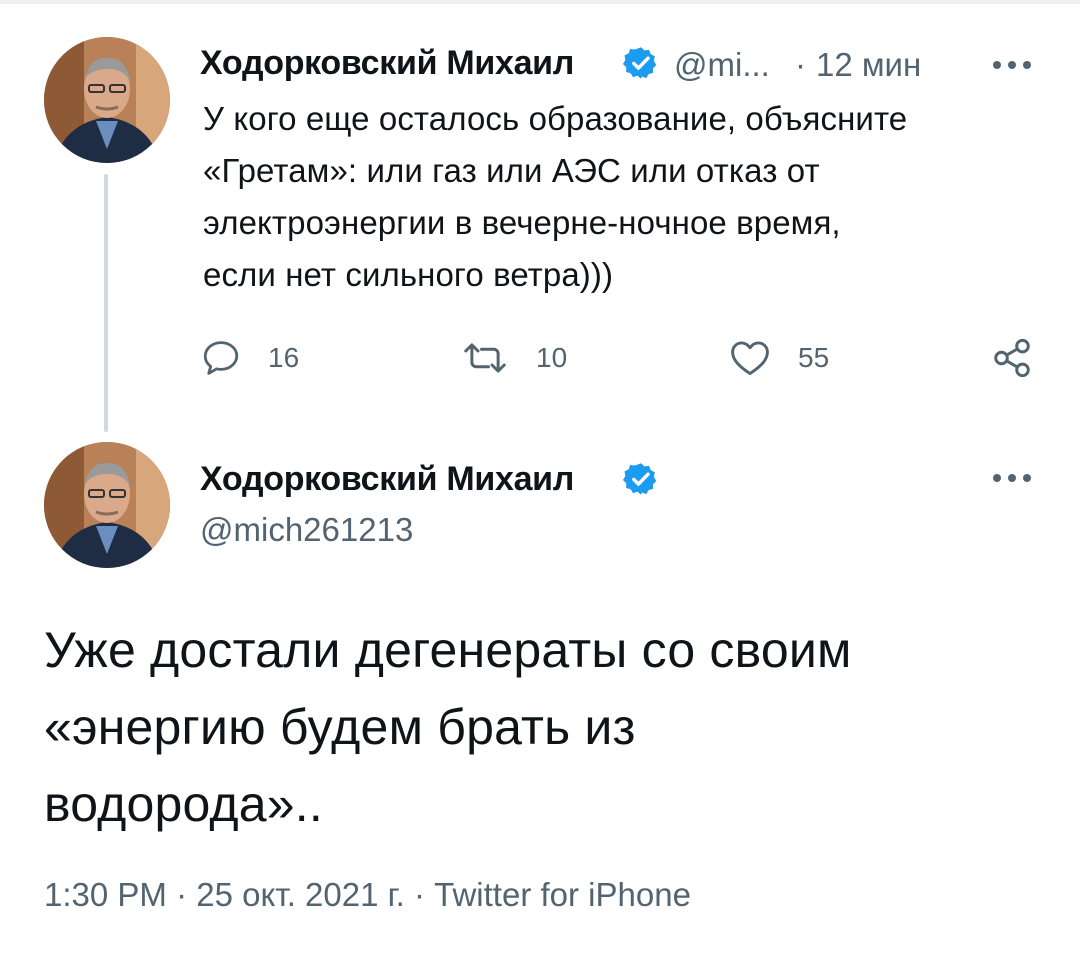  Describe the element at coordinates (540, 2) in the screenshot. I see `top-divider` at that location.